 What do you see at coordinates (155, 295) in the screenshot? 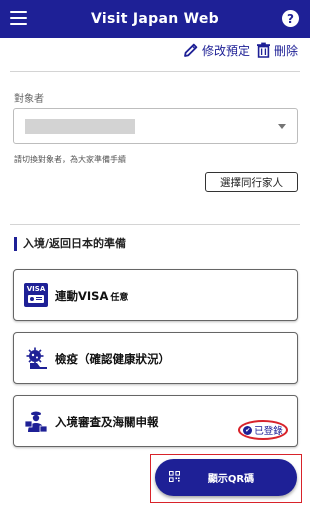
I see `visa-link-card: VISA 連動VISA 任意` at bounding box center [155, 295].